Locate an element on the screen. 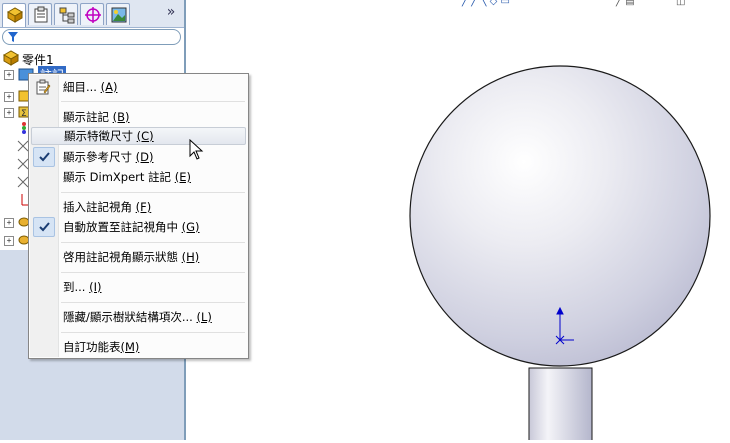  menu-item-label: 自動放置至註記視角中 is located at coordinates (122, 227).